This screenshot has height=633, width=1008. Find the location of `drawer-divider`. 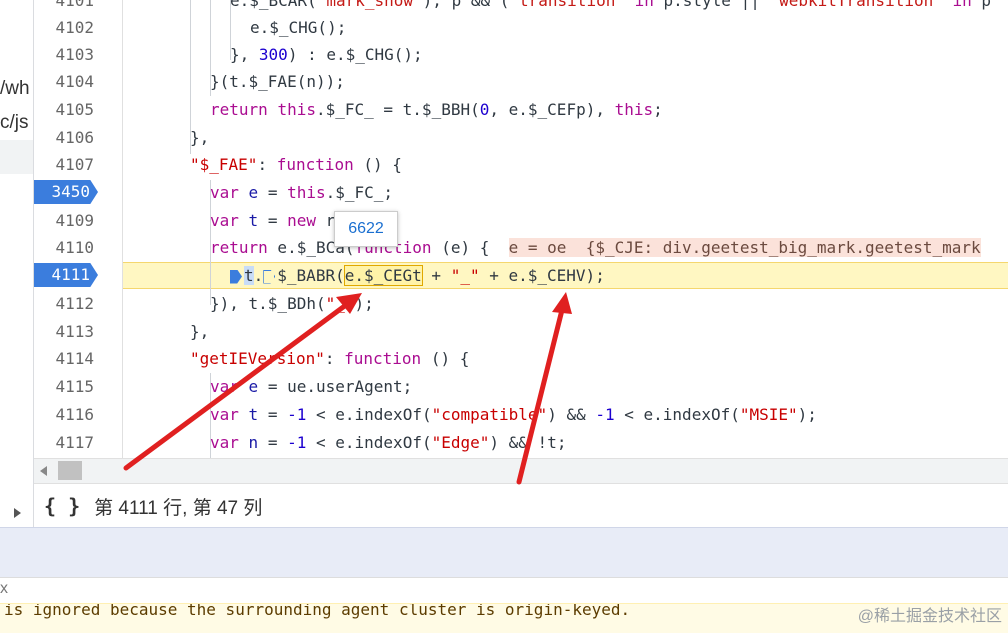

drawer-divider is located at coordinates (504, 552).